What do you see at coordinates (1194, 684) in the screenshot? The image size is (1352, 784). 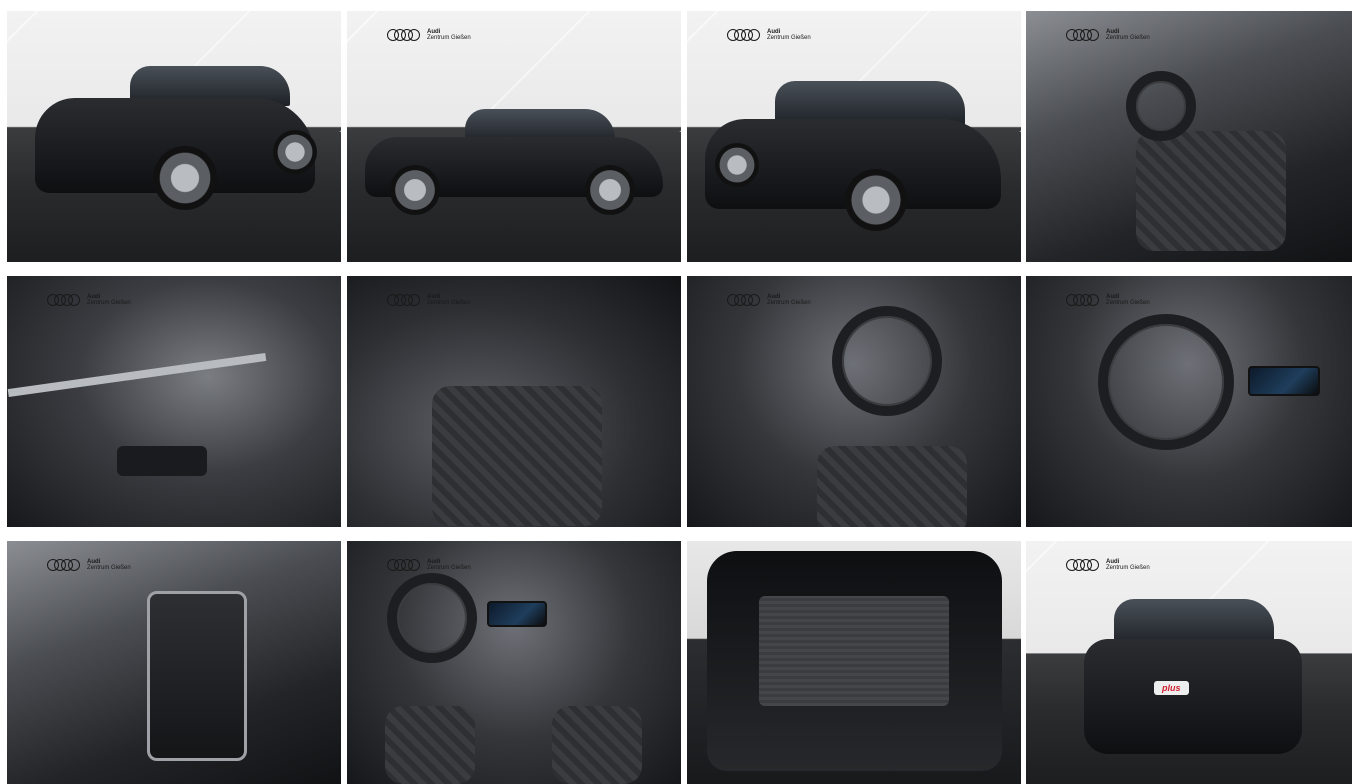 I see `car-rear-photo: plus` at bounding box center [1194, 684].